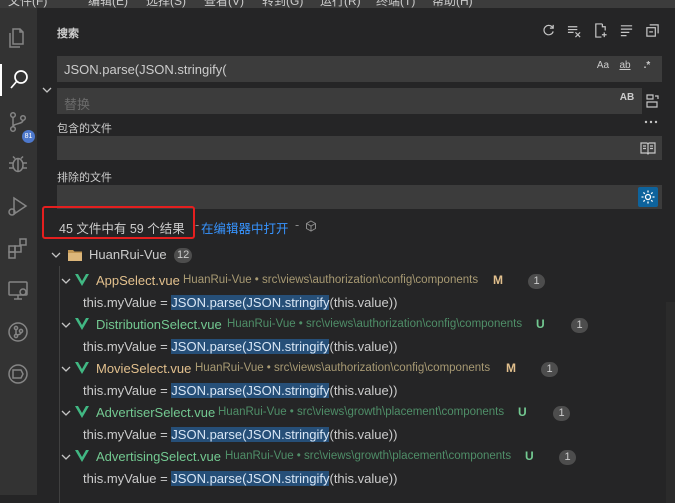  Describe the element at coordinates (27, 4) in the screenshot. I see `menu-item-file: 文件(F)` at that location.